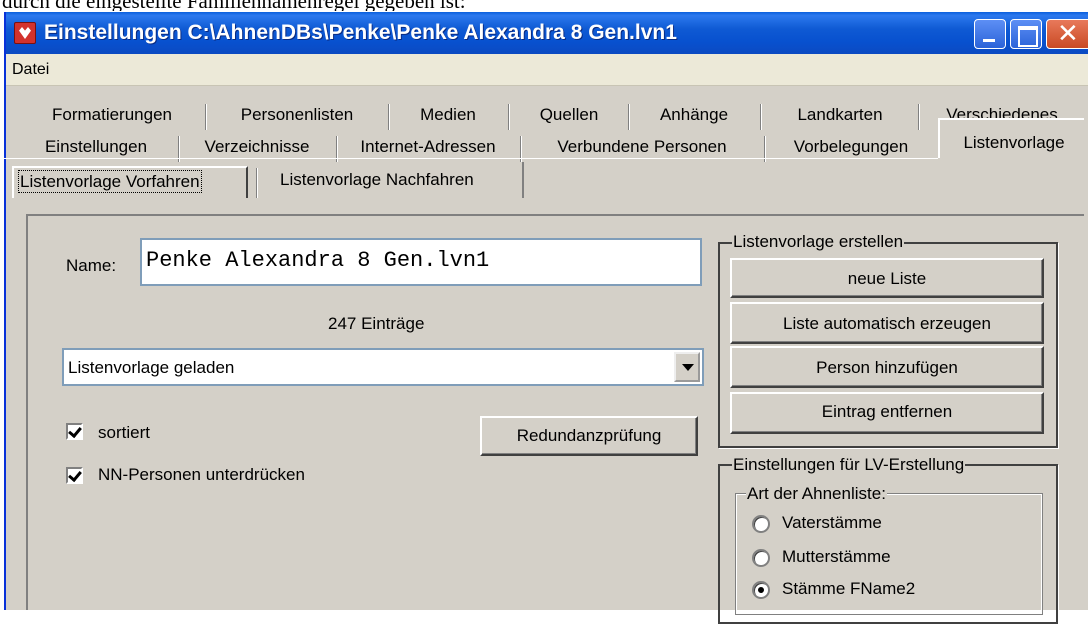 This screenshot has width=1088, height=624. Describe the element at coordinates (990, 34) in the screenshot. I see `minimize-button` at that location.